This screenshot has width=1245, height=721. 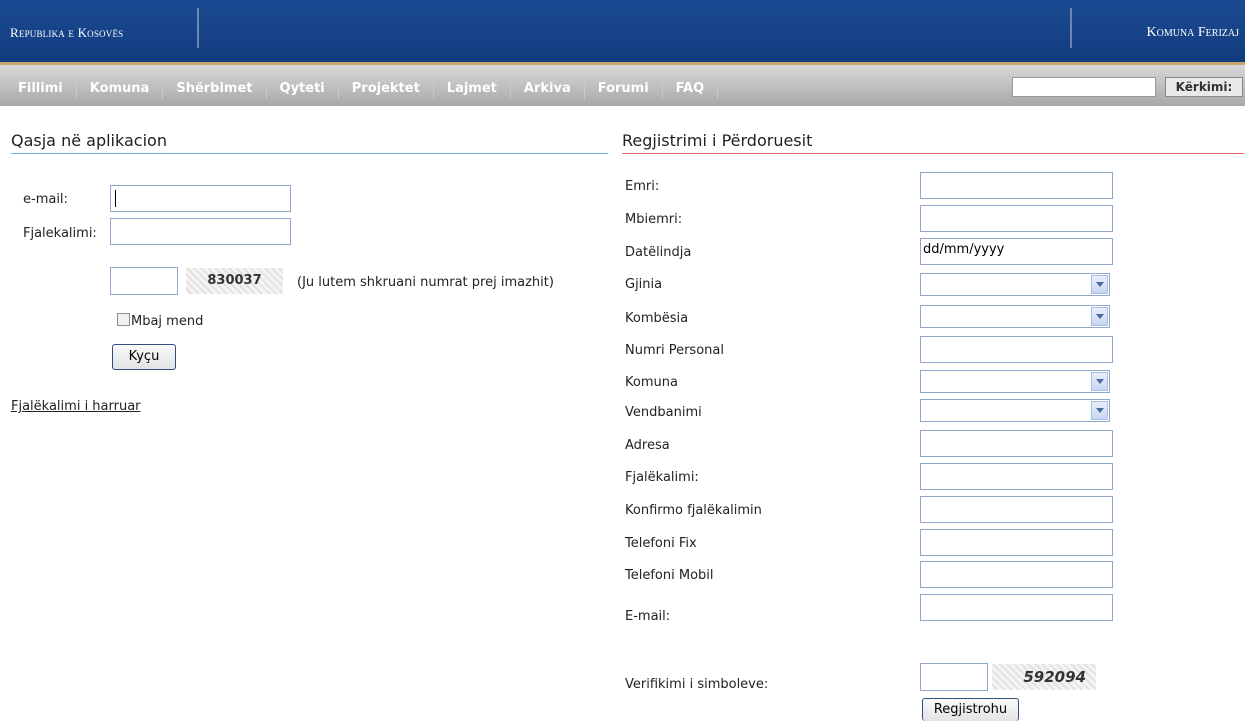 What do you see at coordinates (303, 89) in the screenshot?
I see `nav-item-qyteti: Qyteti` at bounding box center [303, 89].